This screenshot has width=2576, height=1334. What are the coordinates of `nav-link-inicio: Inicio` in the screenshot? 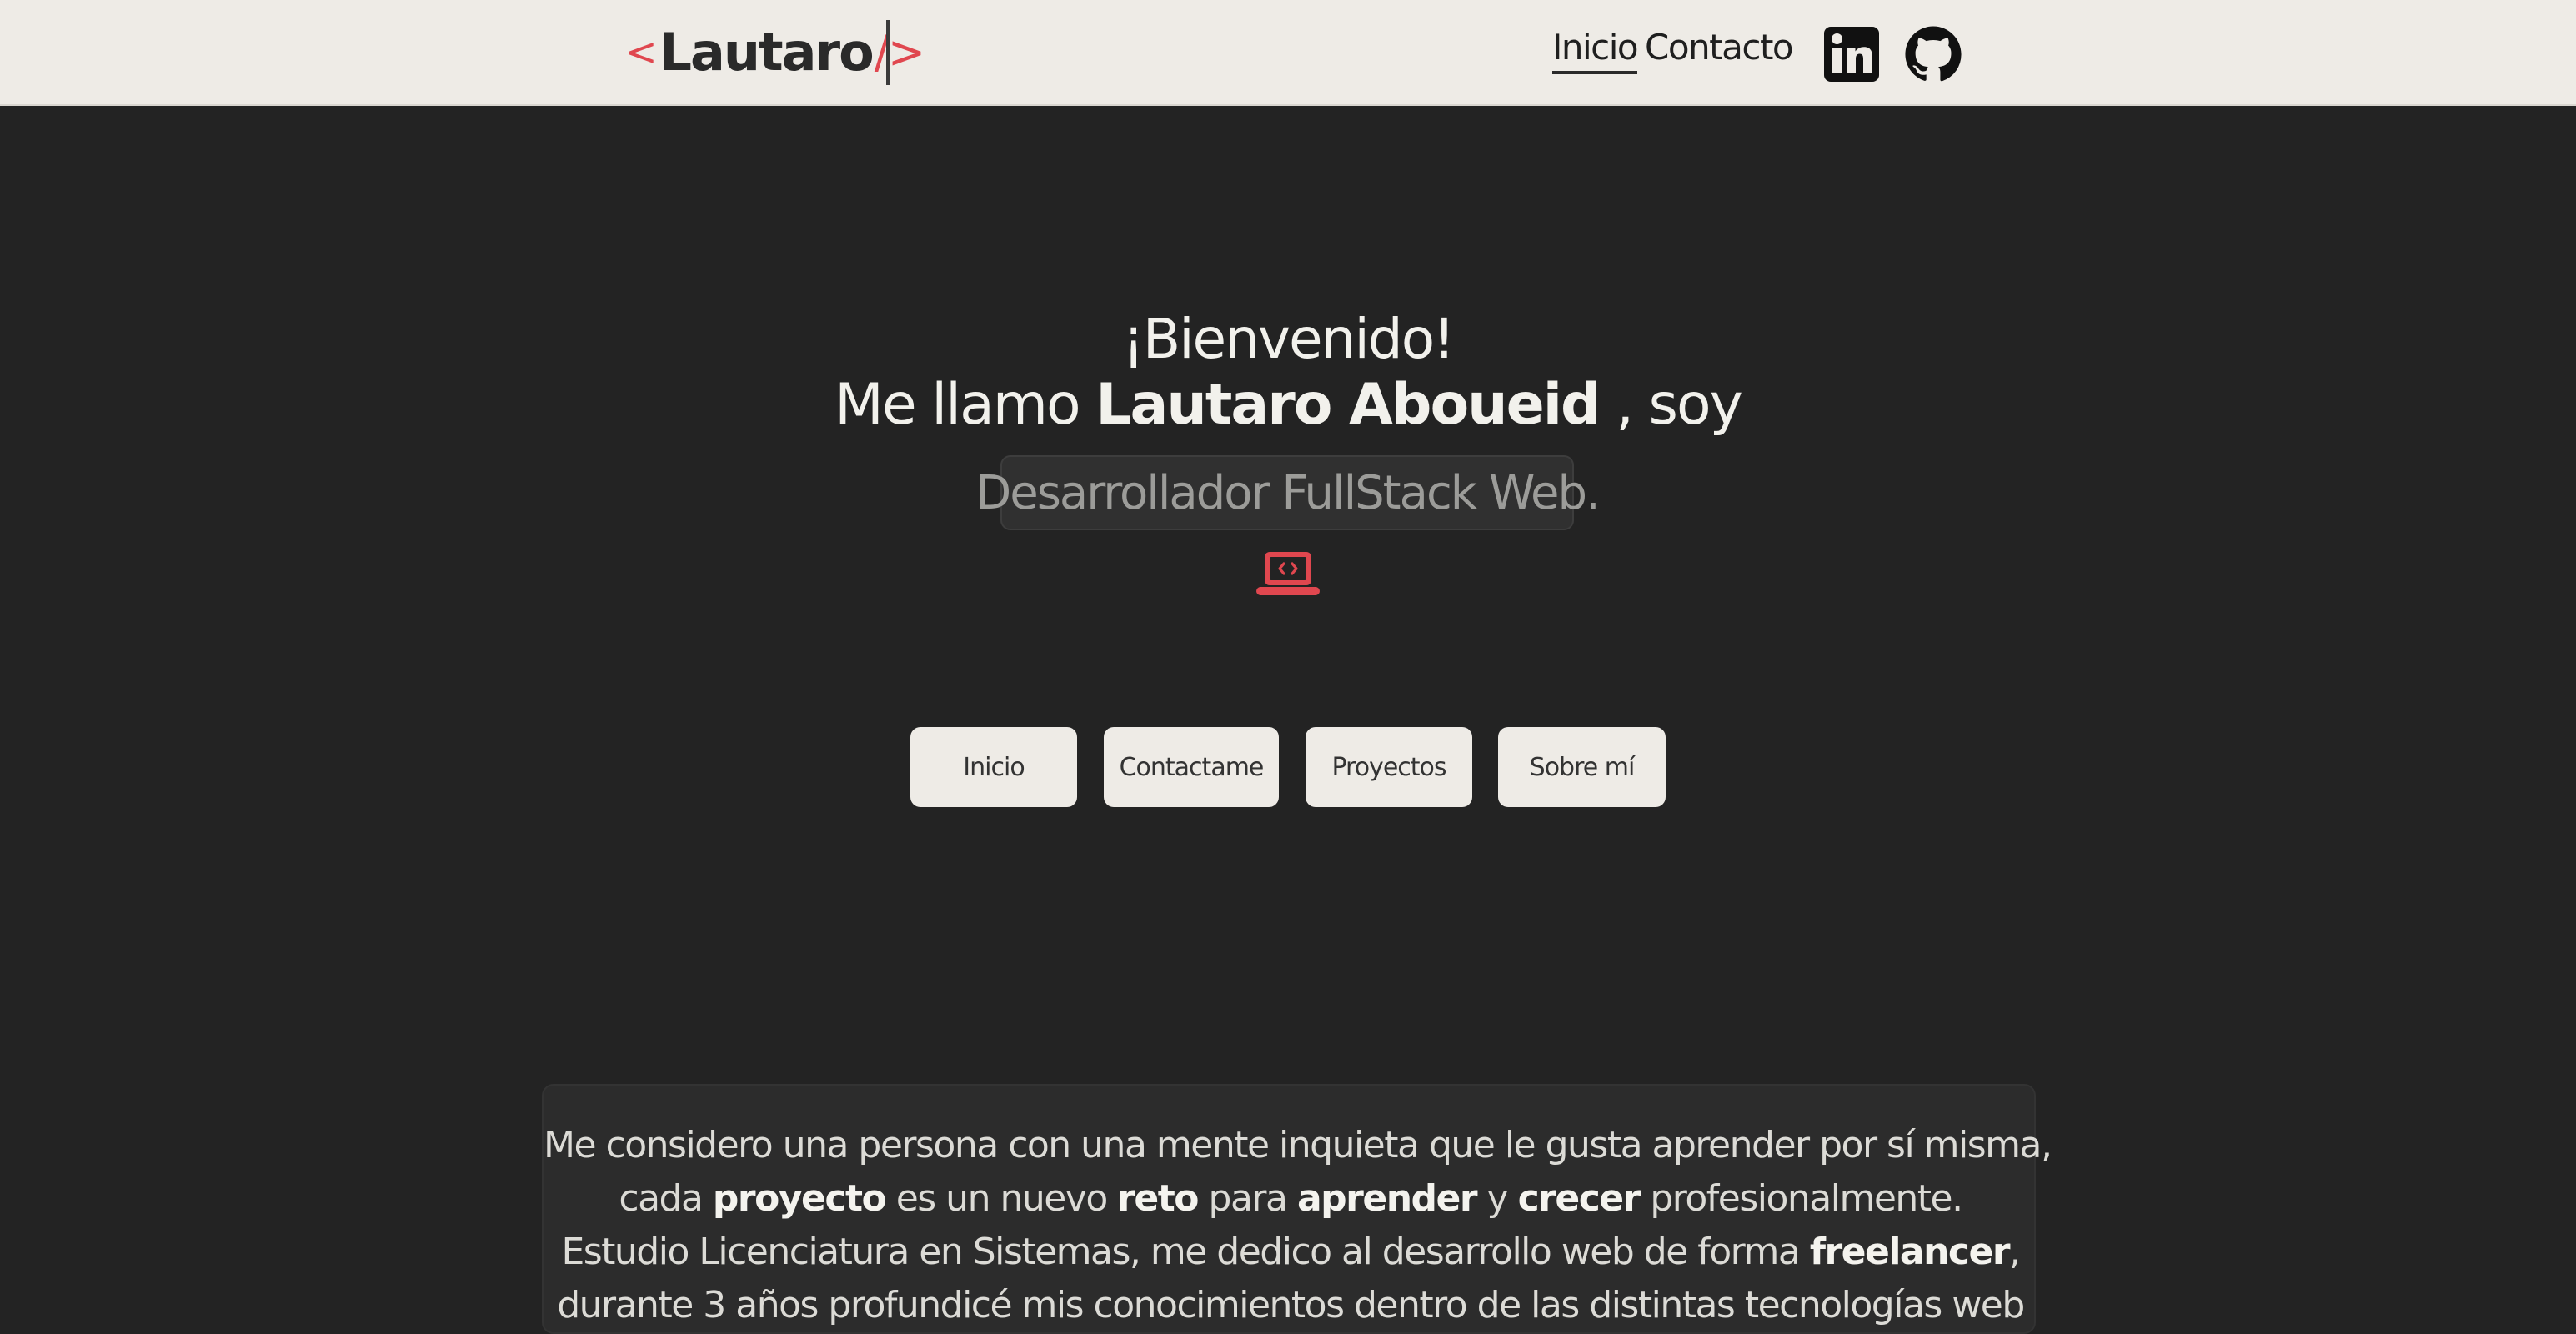 It's located at (1595, 51).